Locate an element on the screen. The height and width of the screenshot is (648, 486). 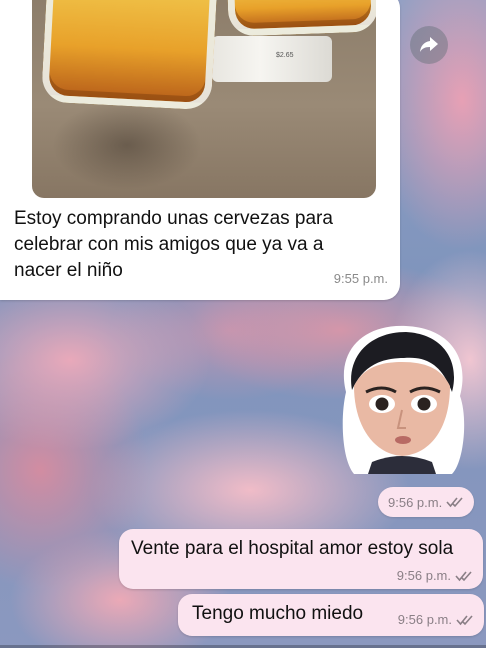
sticker-message is located at coordinates (402, 400).